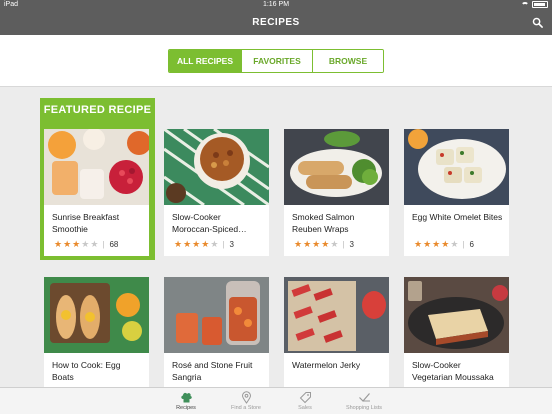  What do you see at coordinates (457, 217) in the screenshot?
I see `recipe-title: Egg White Omelet Bites` at bounding box center [457, 217].